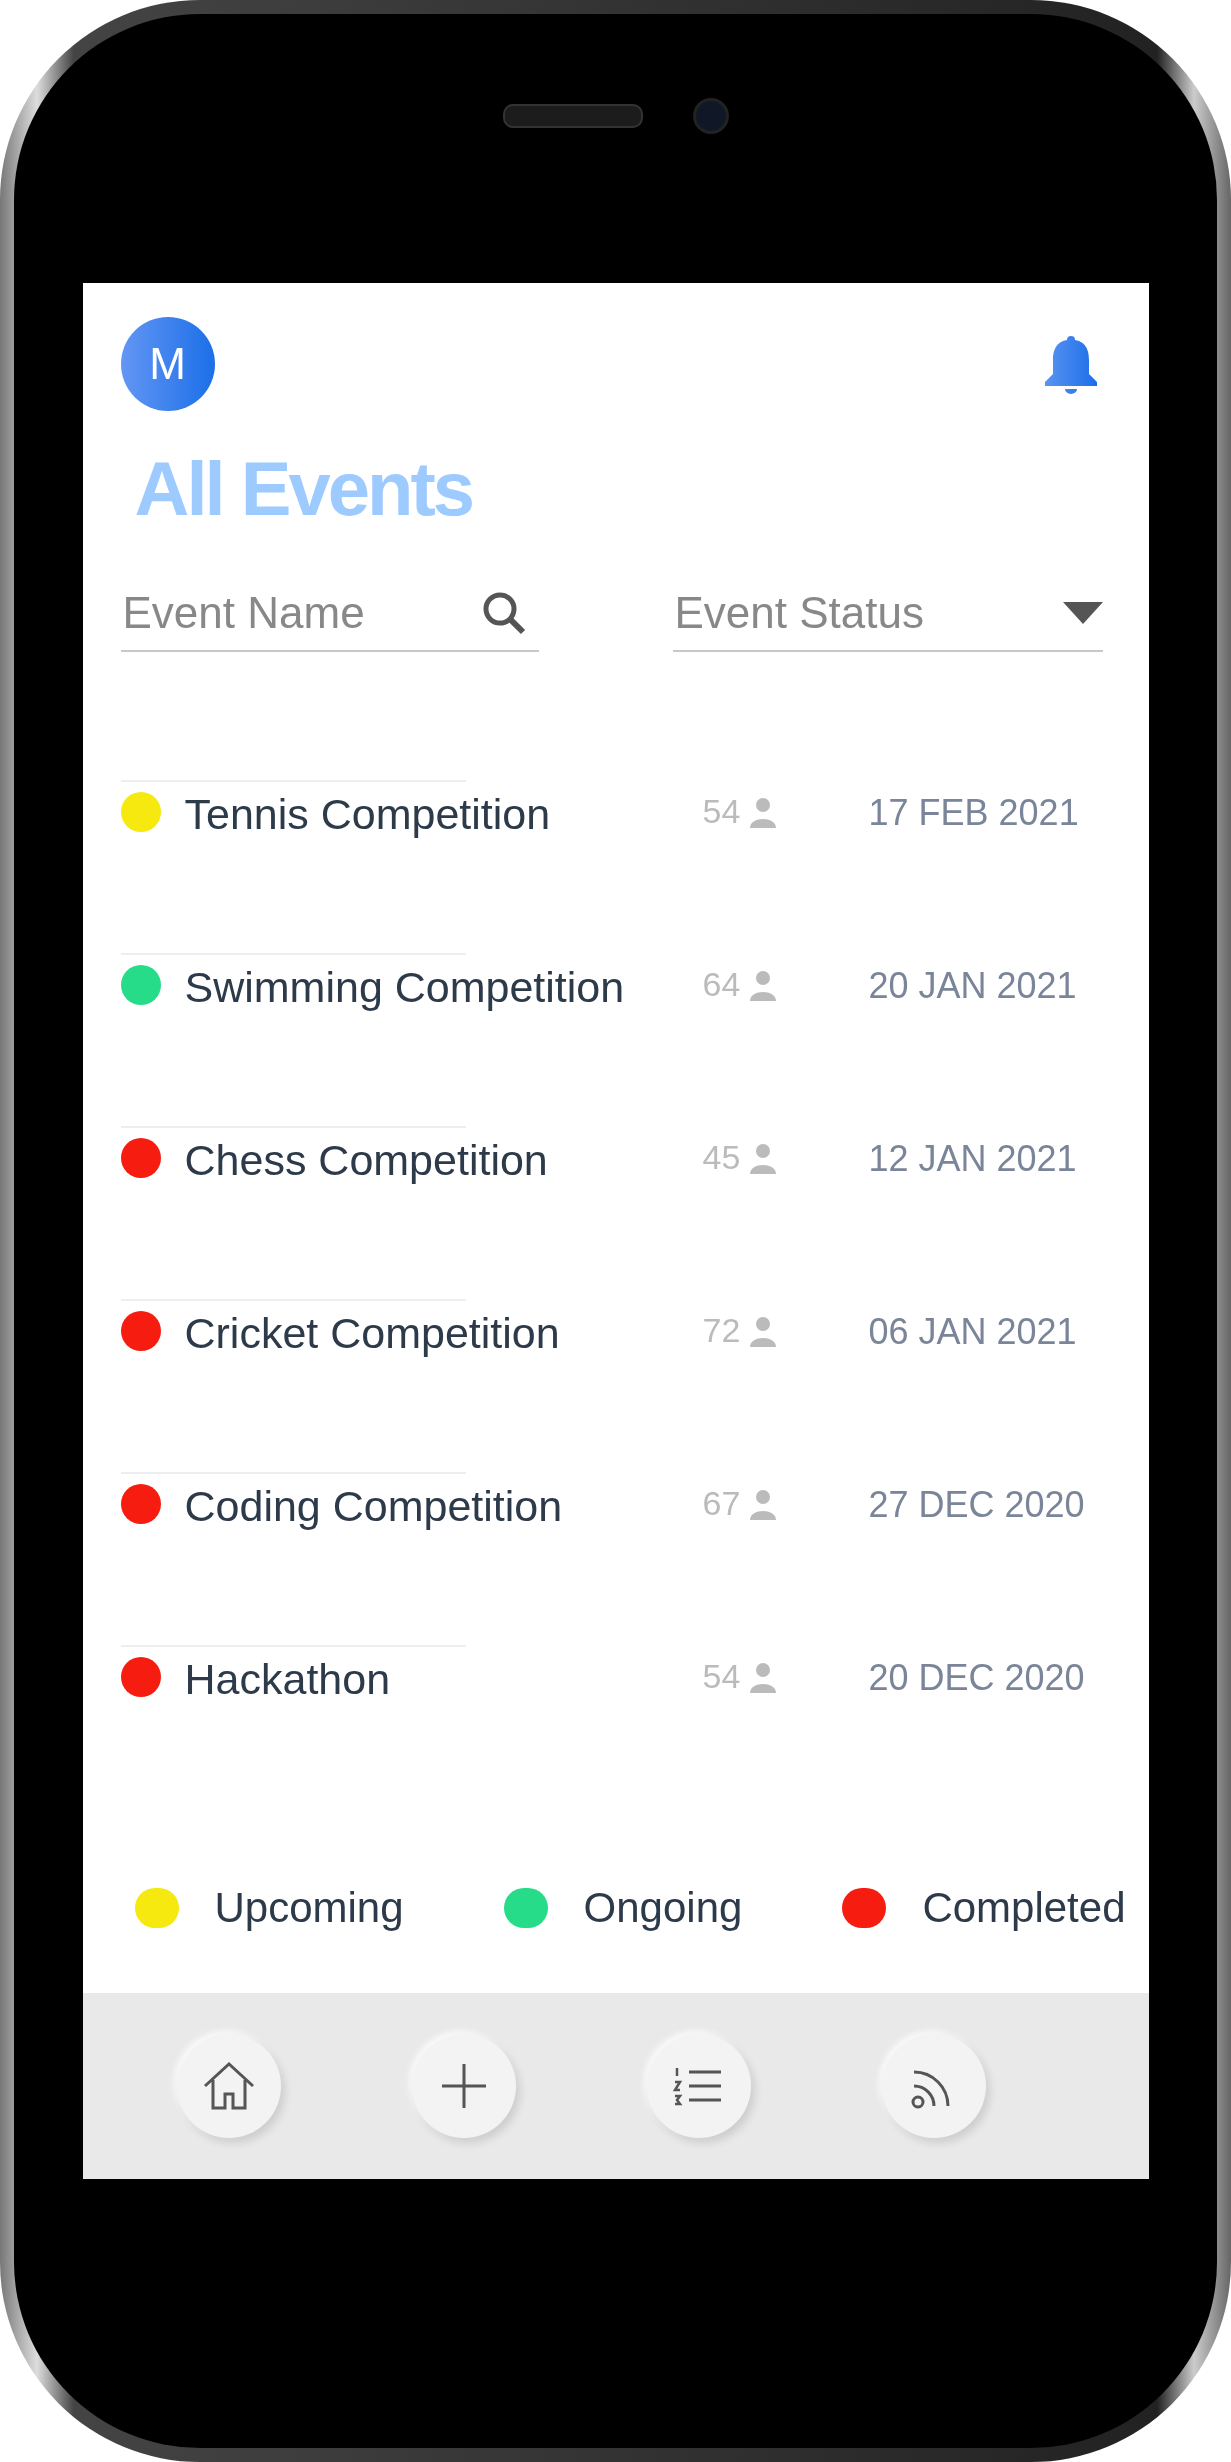 Image resolution: width=1231 pixels, height=2462 pixels. I want to click on page-title: All Events, so click(303, 488).